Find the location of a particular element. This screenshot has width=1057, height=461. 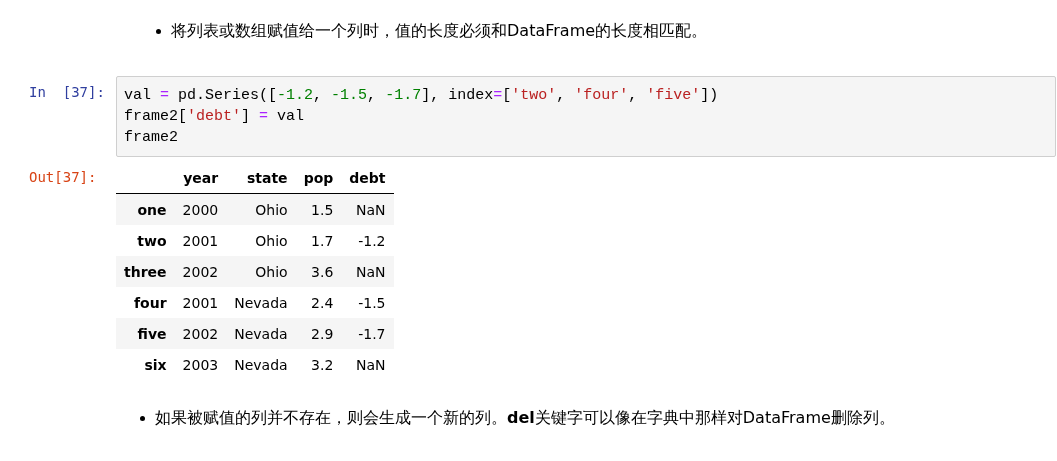

table-cell: -1.7 is located at coordinates (367, 333).